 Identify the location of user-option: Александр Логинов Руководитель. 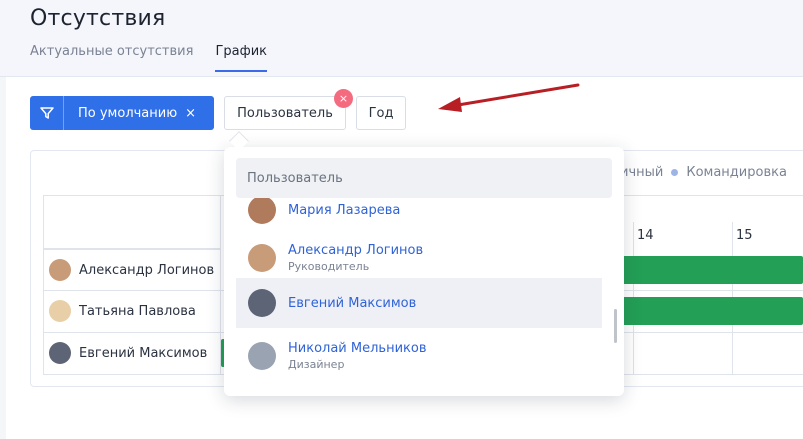
(419, 258).